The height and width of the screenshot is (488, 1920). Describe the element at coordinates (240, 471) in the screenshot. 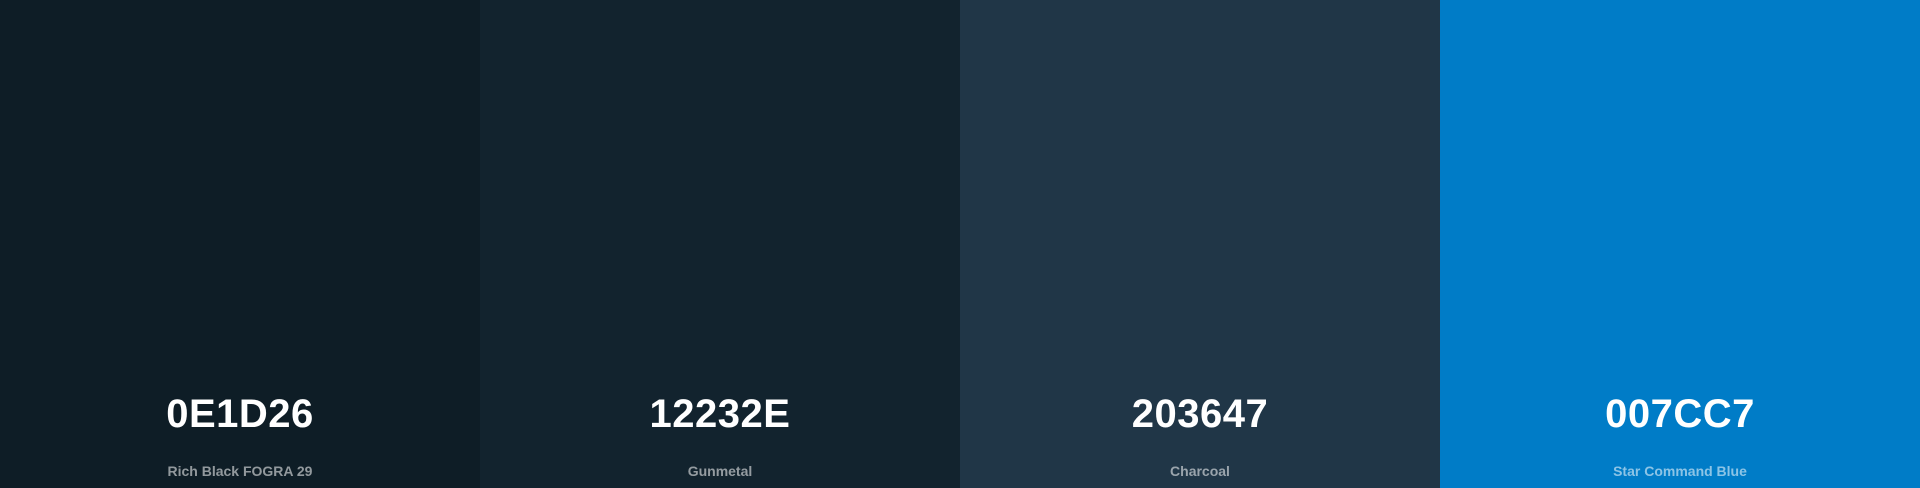

I see `swatch-color-name: Rich Black FOGRA 29` at that location.